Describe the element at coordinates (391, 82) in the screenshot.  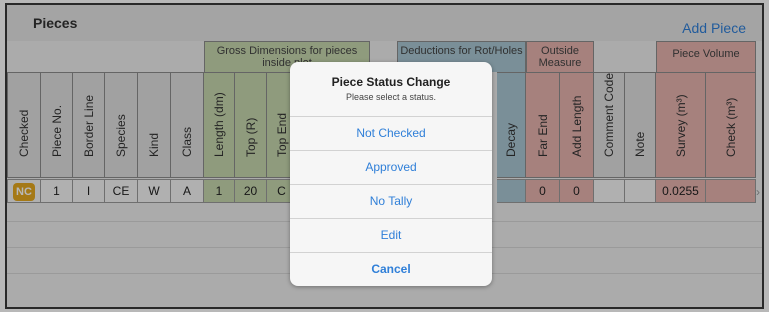
I see `dialog-title: Piece Status Change` at that location.